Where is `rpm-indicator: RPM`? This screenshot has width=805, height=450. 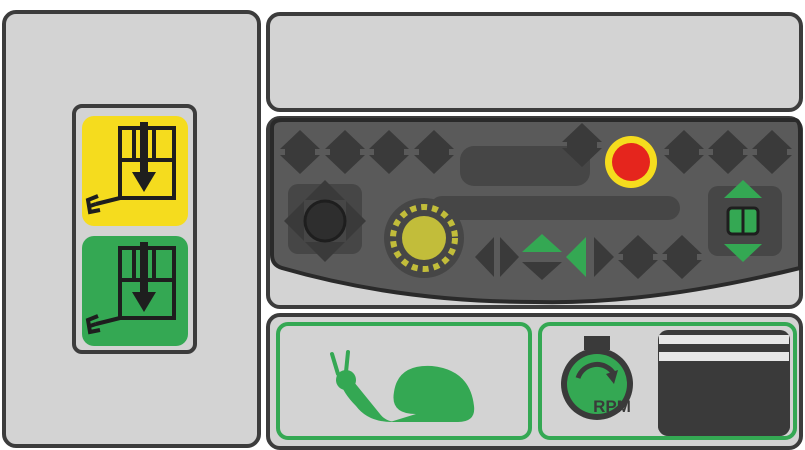 rpm-indicator: RPM is located at coordinates (667, 381).